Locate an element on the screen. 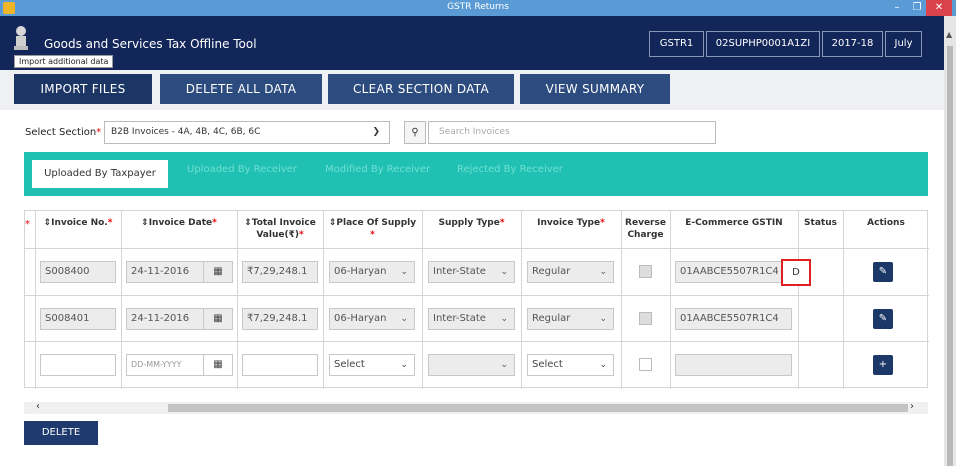  window-titlebar: GSTR Returns – ❐ ✕ is located at coordinates (478, 8).